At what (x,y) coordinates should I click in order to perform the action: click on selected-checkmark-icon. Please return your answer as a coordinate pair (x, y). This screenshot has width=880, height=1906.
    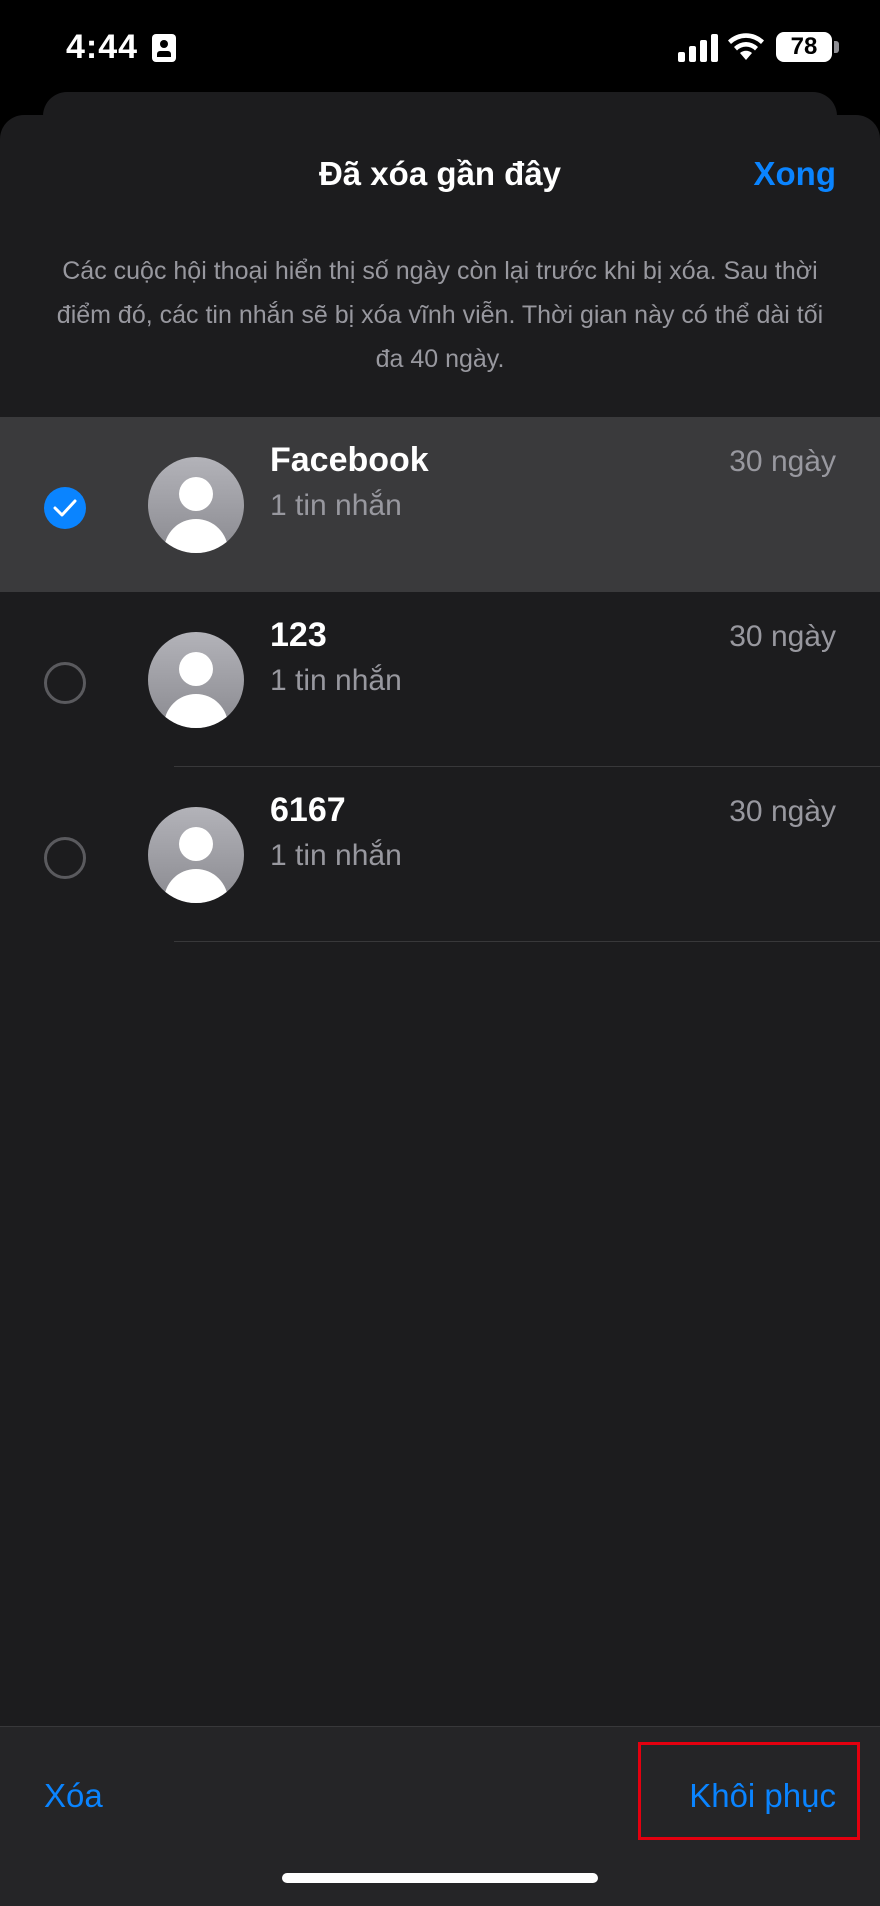
    Looking at the image, I should click on (65, 508).